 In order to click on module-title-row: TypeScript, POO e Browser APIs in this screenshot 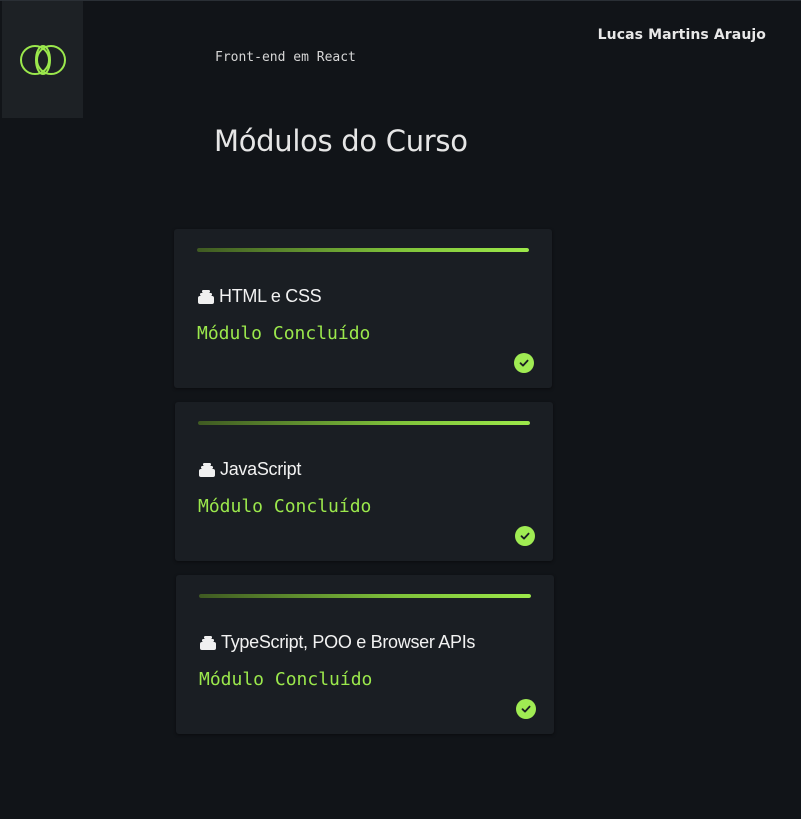, I will do `click(337, 642)`.